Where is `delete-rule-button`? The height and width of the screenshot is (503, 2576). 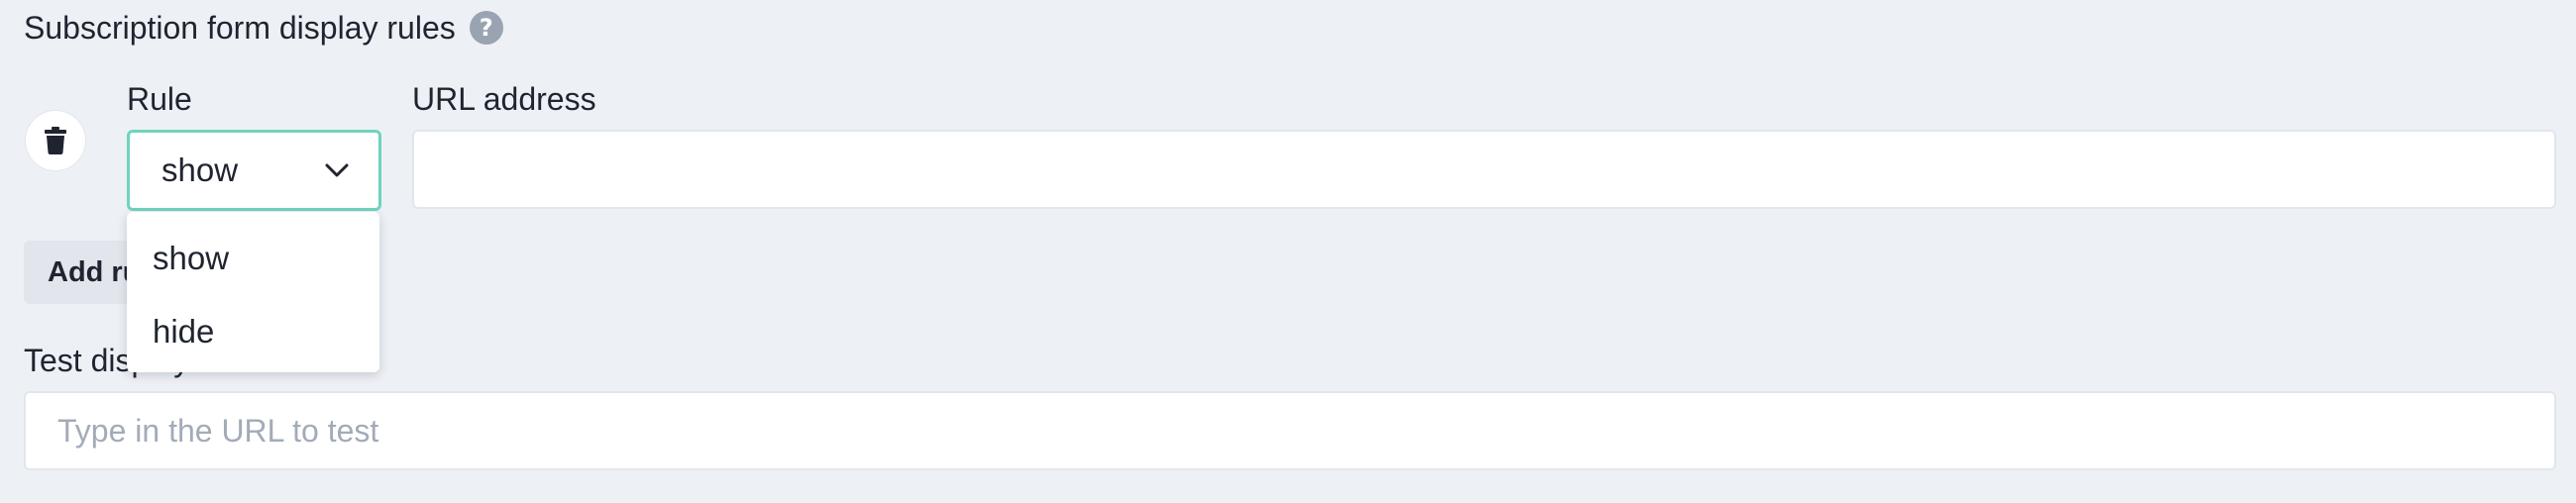 delete-rule-button is located at coordinates (55, 141).